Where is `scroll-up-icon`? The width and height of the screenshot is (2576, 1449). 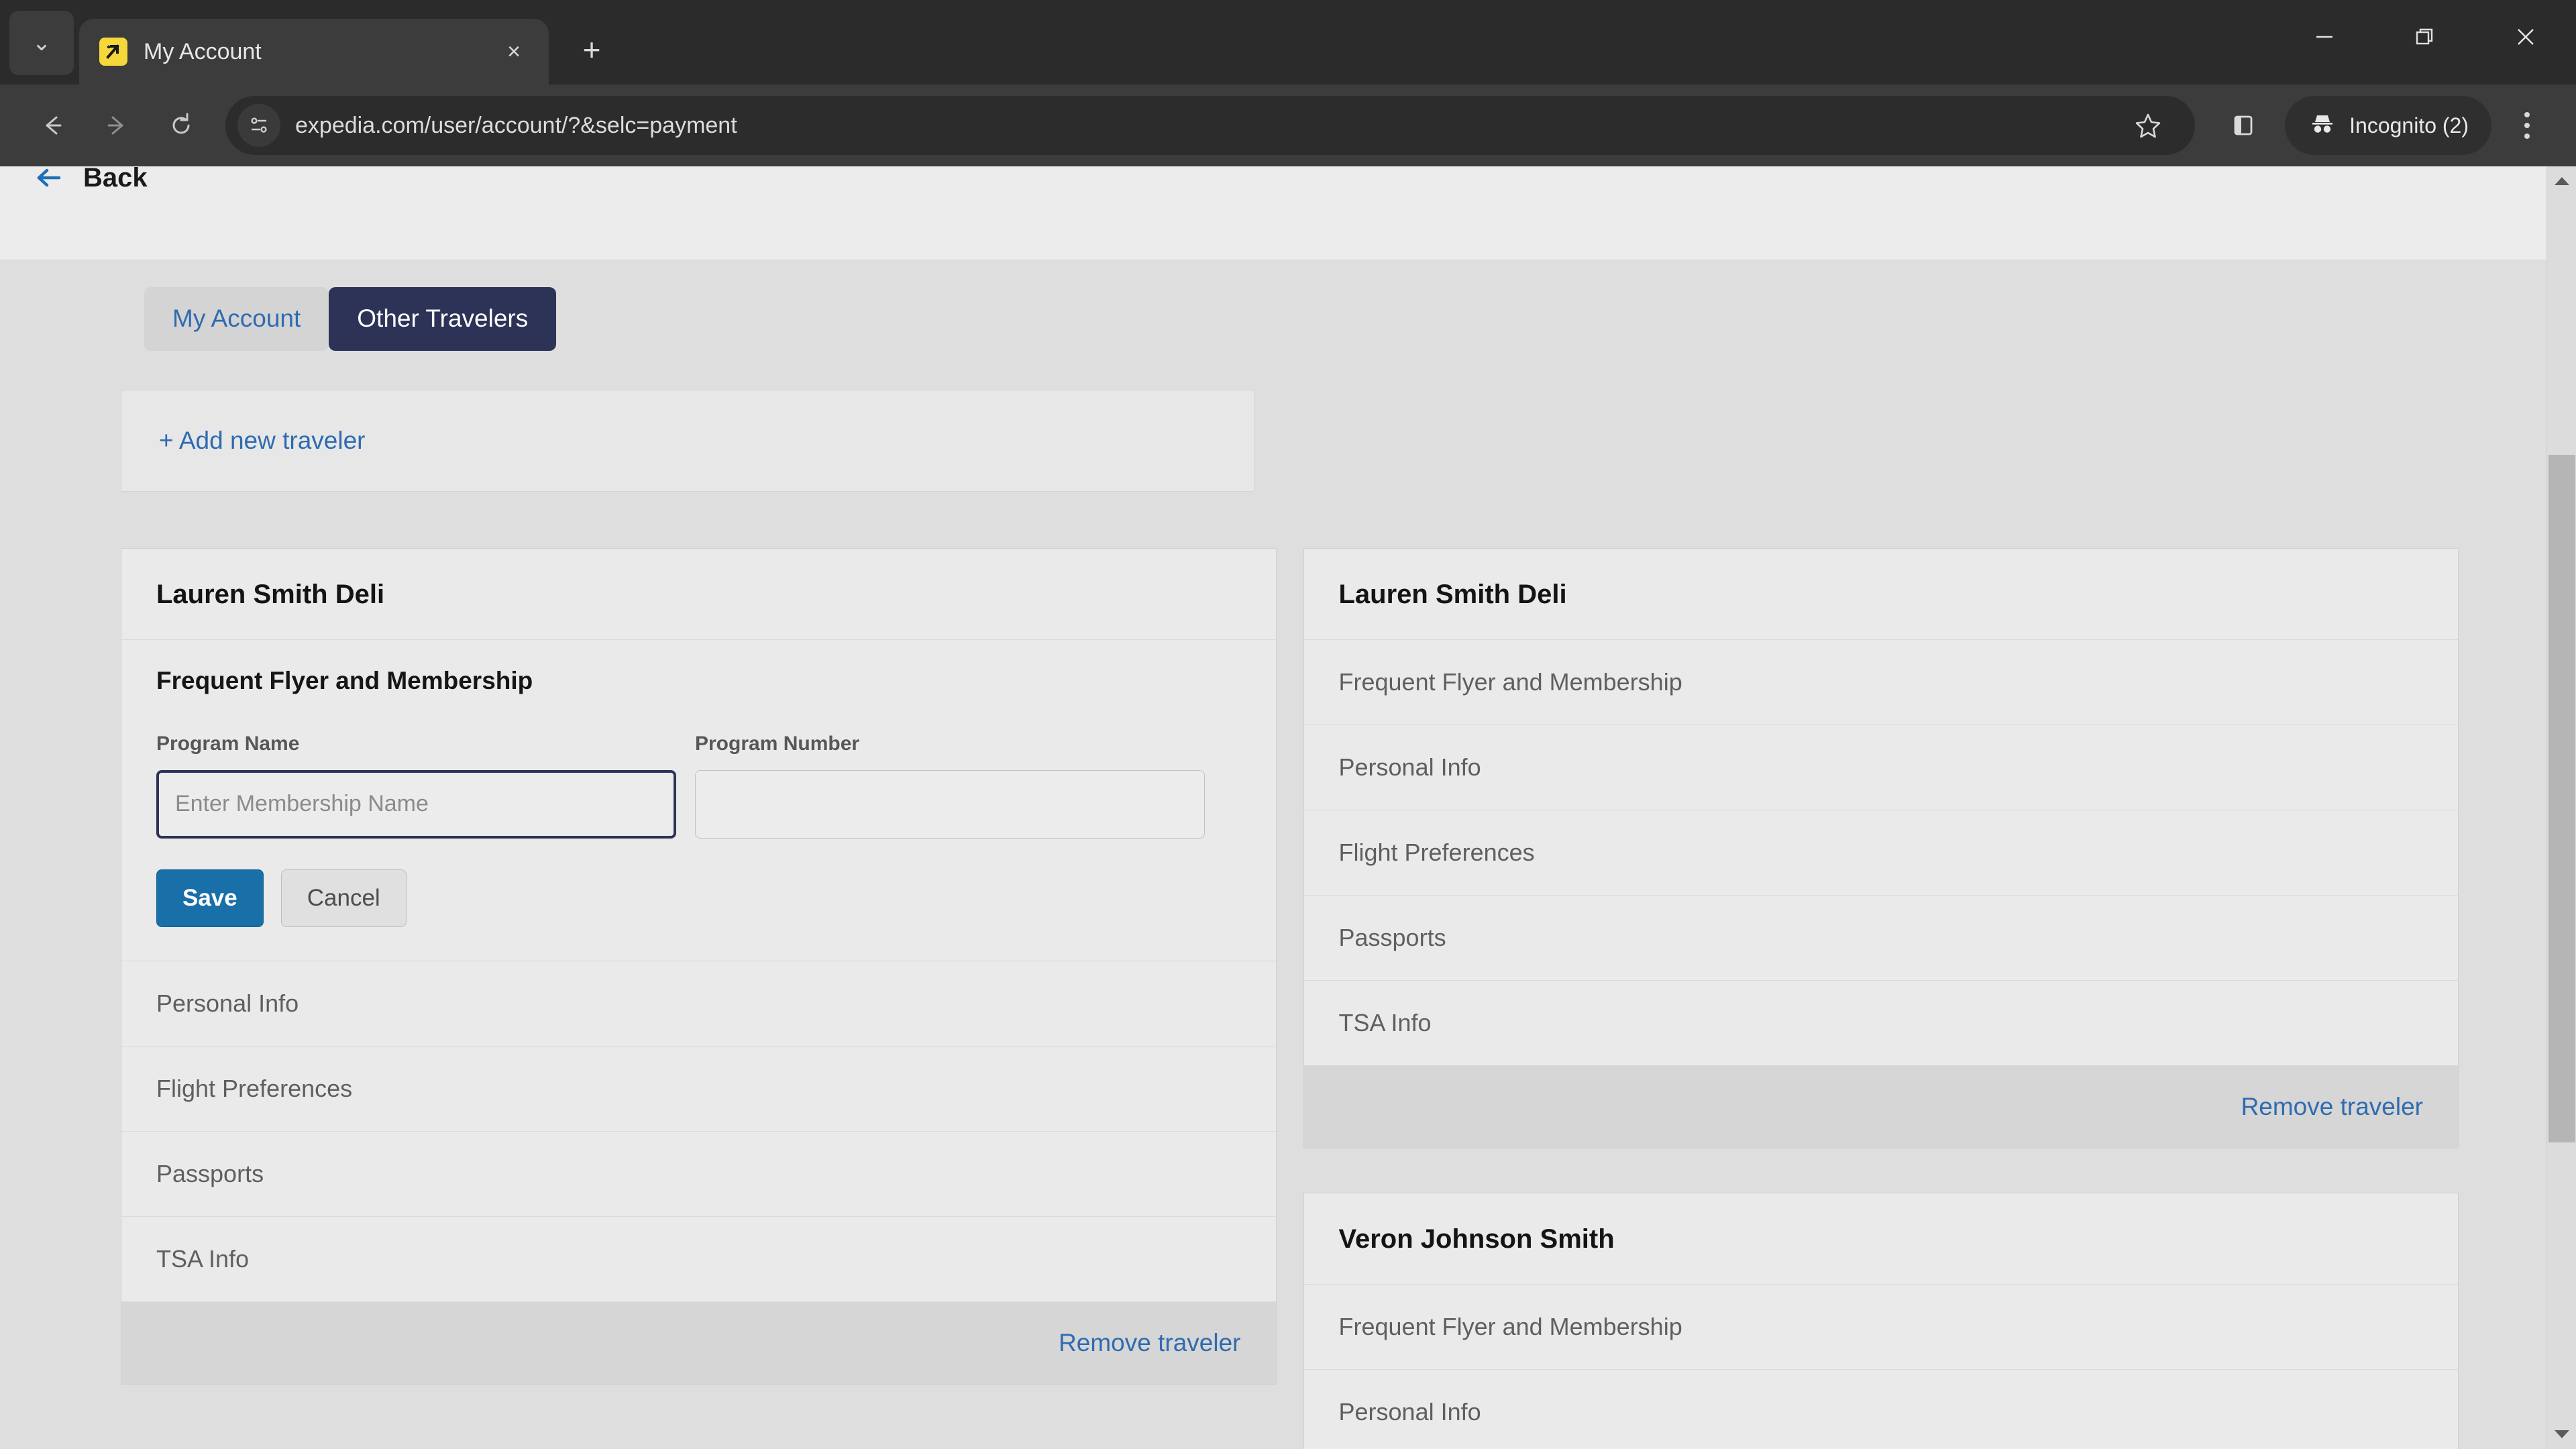
scroll-up-icon is located at coordinates (2561, 181).